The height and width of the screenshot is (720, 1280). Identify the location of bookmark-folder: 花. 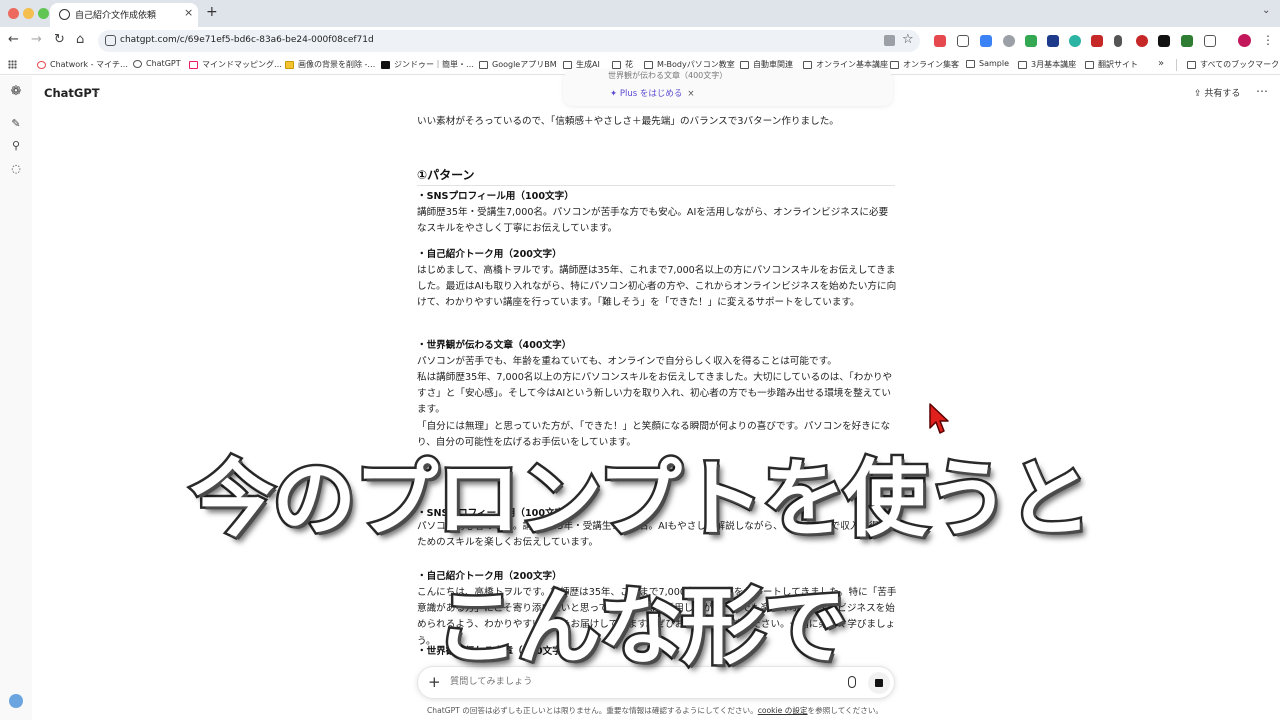
(622, 64).